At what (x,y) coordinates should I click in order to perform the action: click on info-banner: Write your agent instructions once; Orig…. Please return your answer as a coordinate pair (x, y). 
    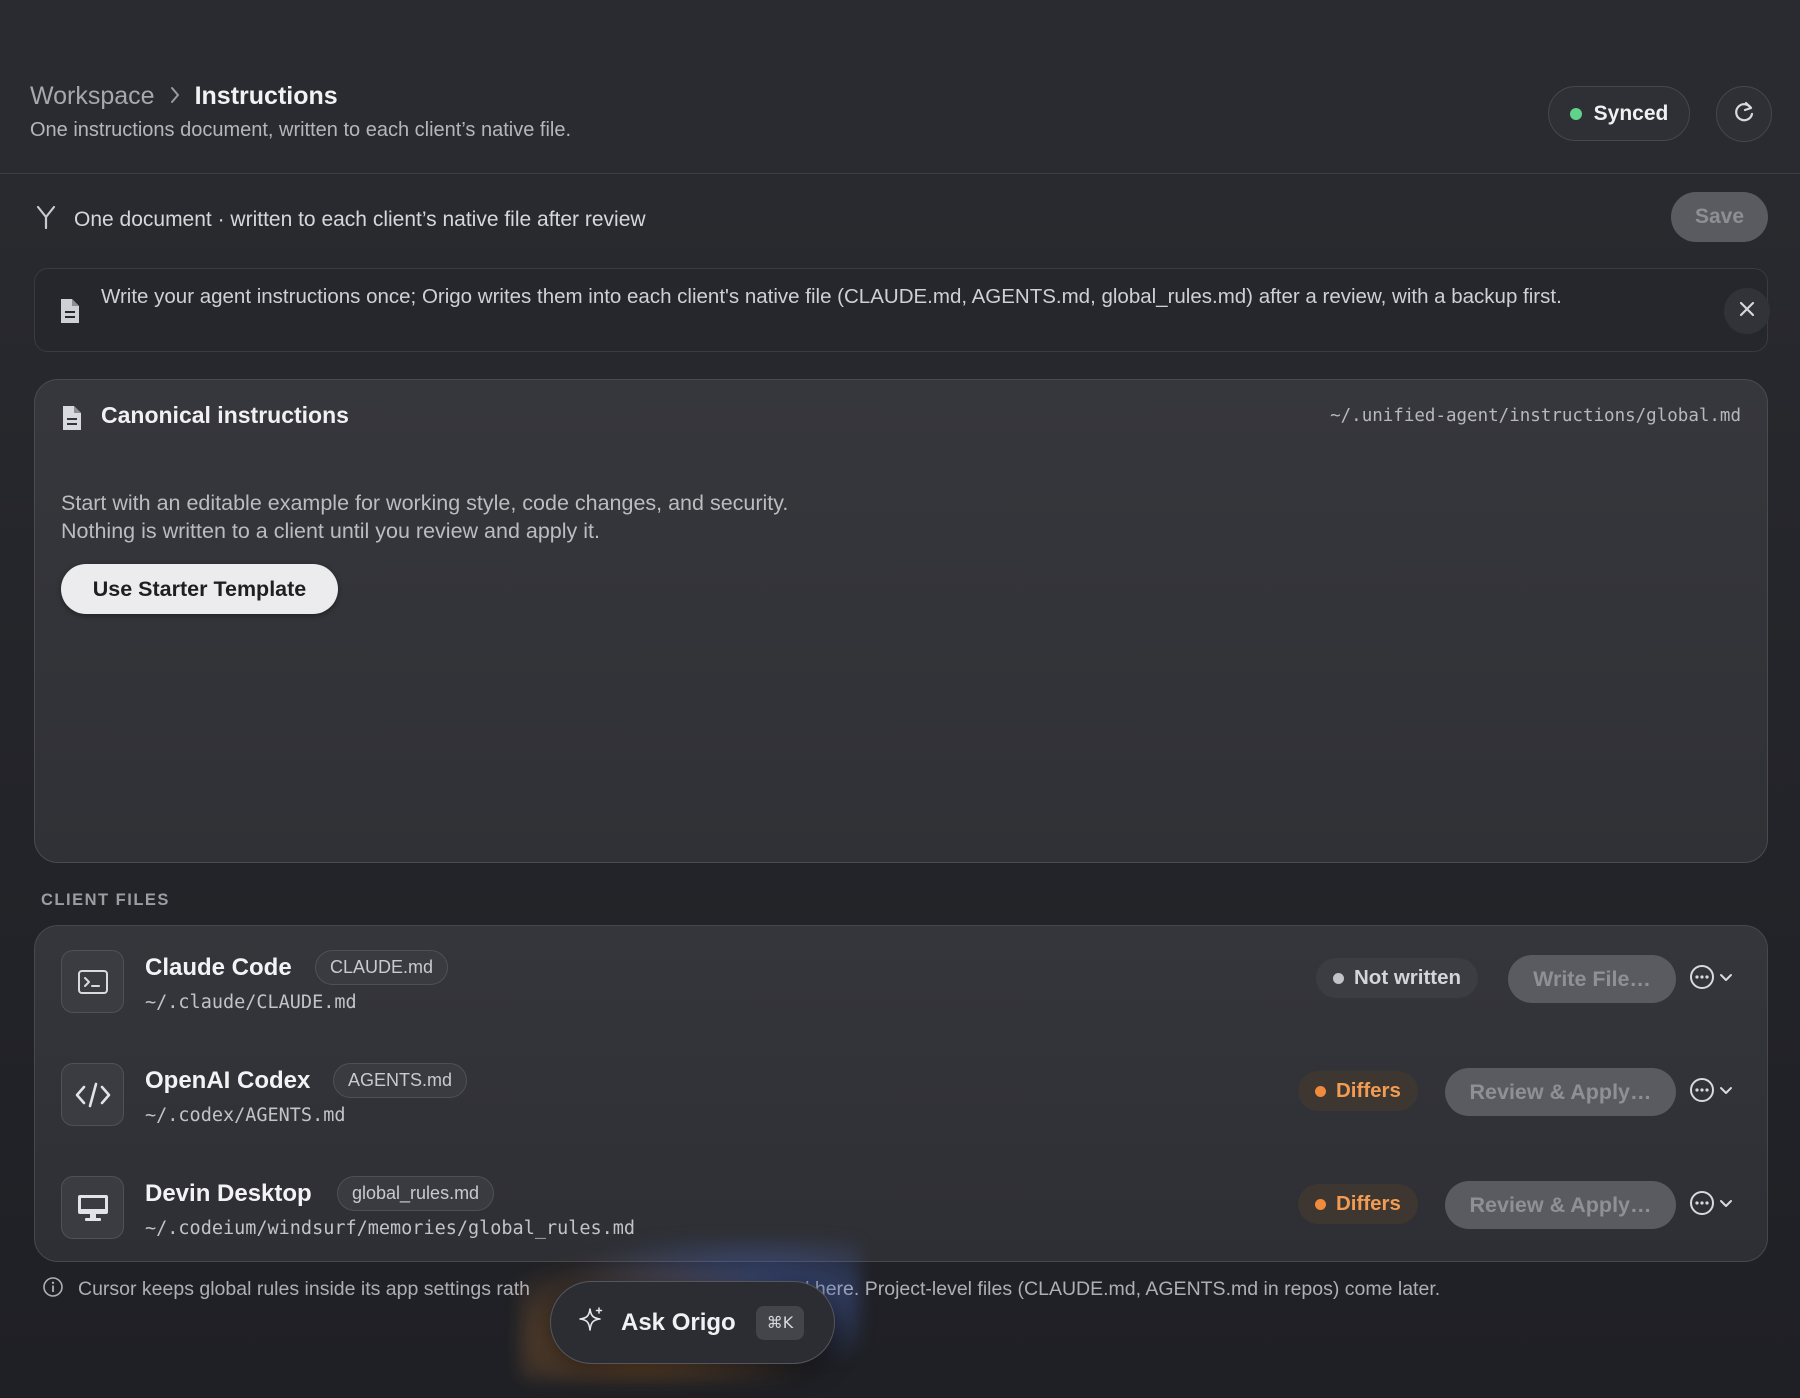
    Looking at the image, I should click on (902, 310).